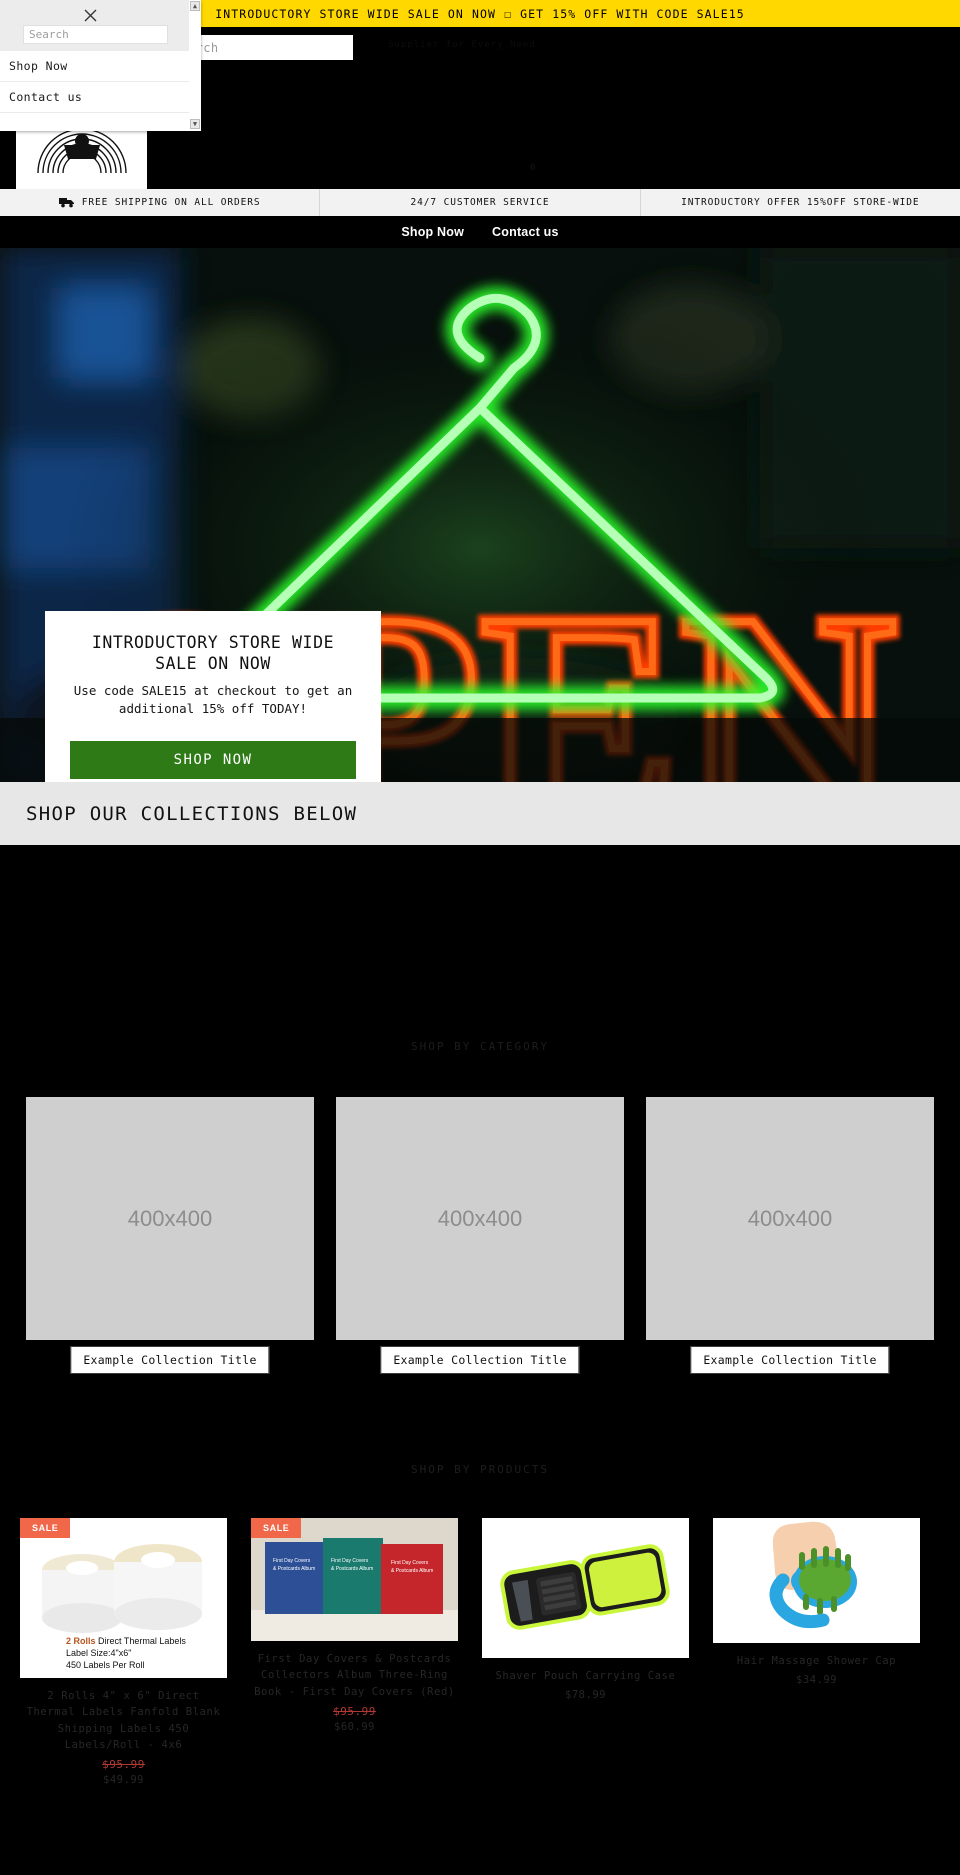 This screenshot has width=960, height=1875. I want to click on products-subheading: SHOP BY PRODUCTS, so click(480, 1469).